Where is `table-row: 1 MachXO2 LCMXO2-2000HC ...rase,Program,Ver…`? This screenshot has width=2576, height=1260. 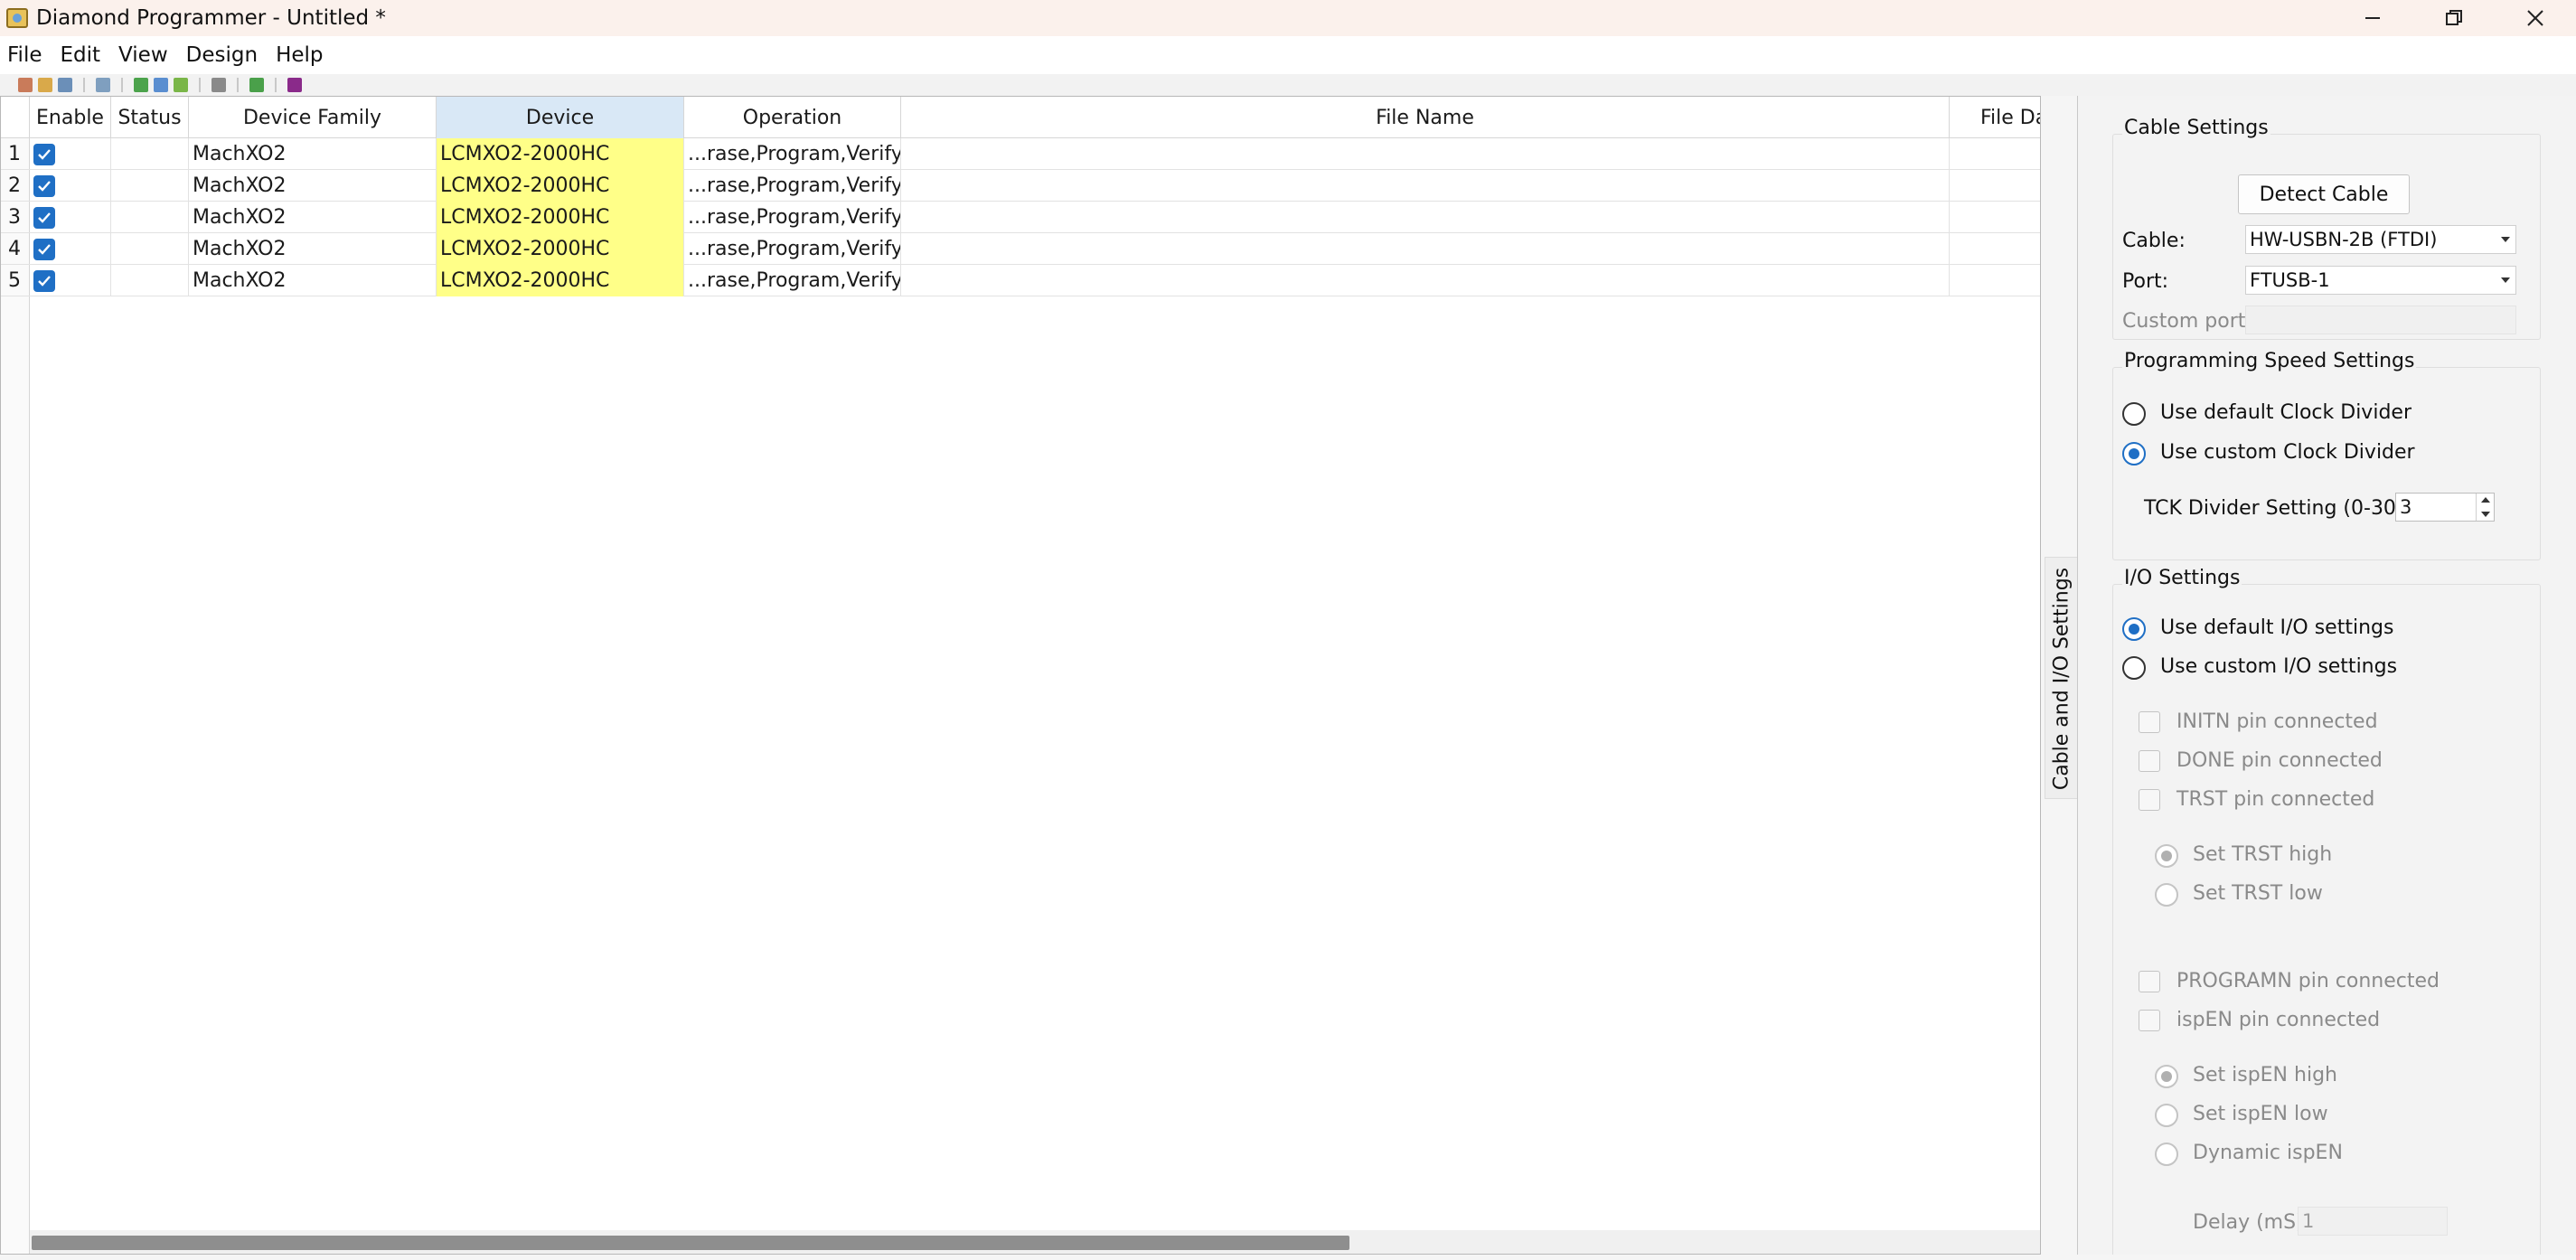 table-row: 1 MachXO2 LCMXO2-2000HC ...rase,Program,Ver… is located at coordinates (1020, 154).